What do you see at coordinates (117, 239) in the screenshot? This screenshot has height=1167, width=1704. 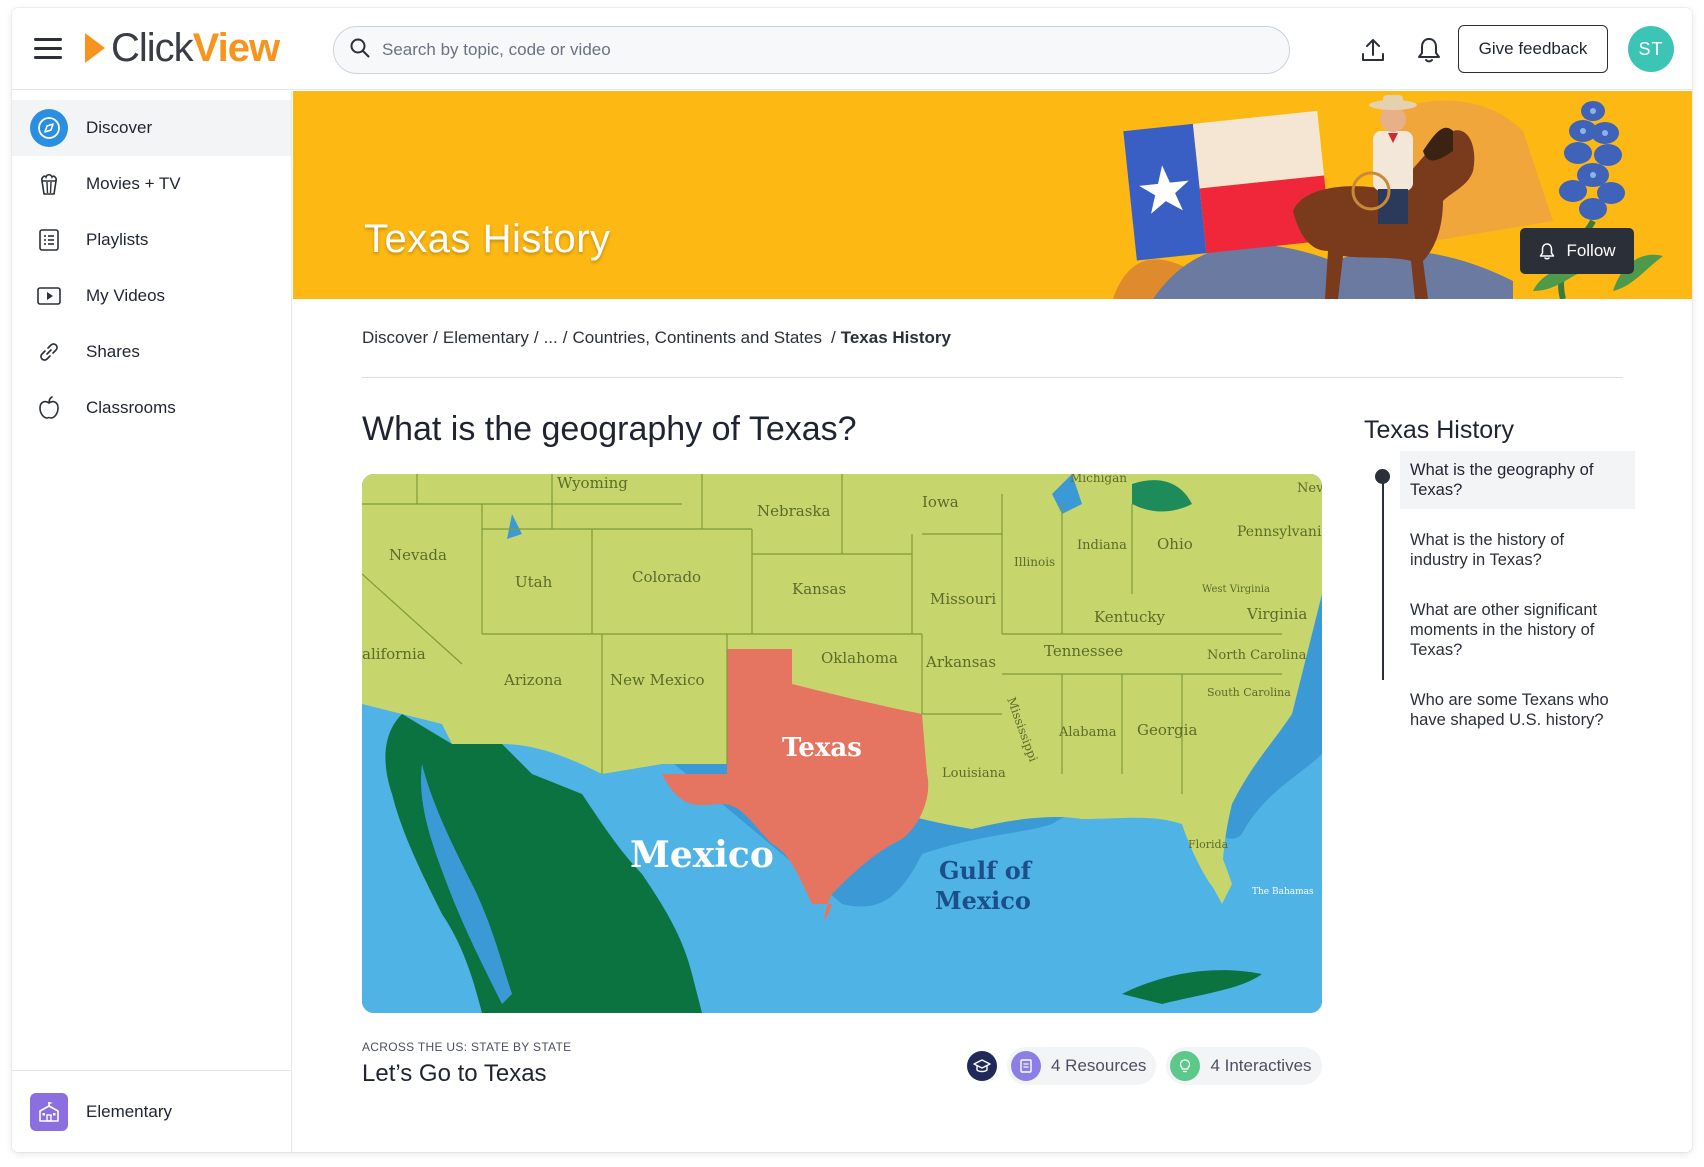 I see `sidebar-item-label: Playlists` at bounding box center [117, 239].